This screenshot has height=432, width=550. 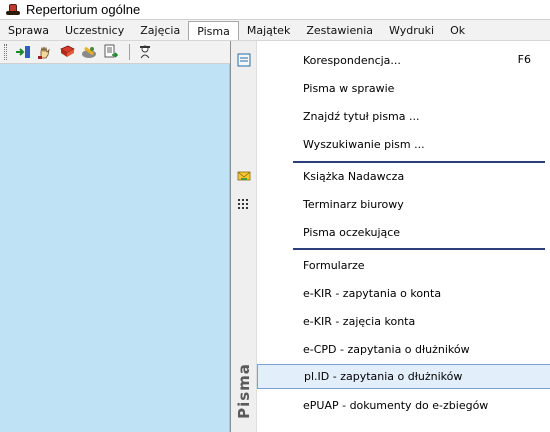 What do you see at coordinates (13, 10) in the screenshot?
I see `app-hat-icon` at bounding box center [13, 10].